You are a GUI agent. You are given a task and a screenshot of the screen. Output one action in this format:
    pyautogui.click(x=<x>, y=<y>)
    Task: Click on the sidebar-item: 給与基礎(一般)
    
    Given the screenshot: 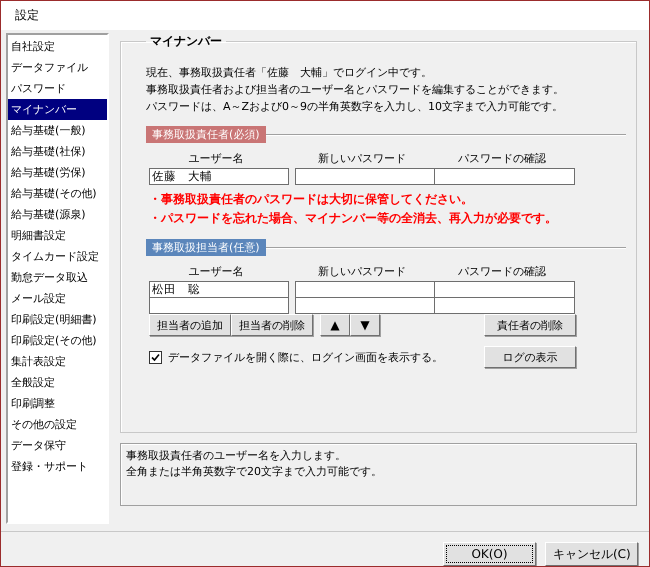 What is the action you would take?
    pyautogui.click(x=57, y=130)
    